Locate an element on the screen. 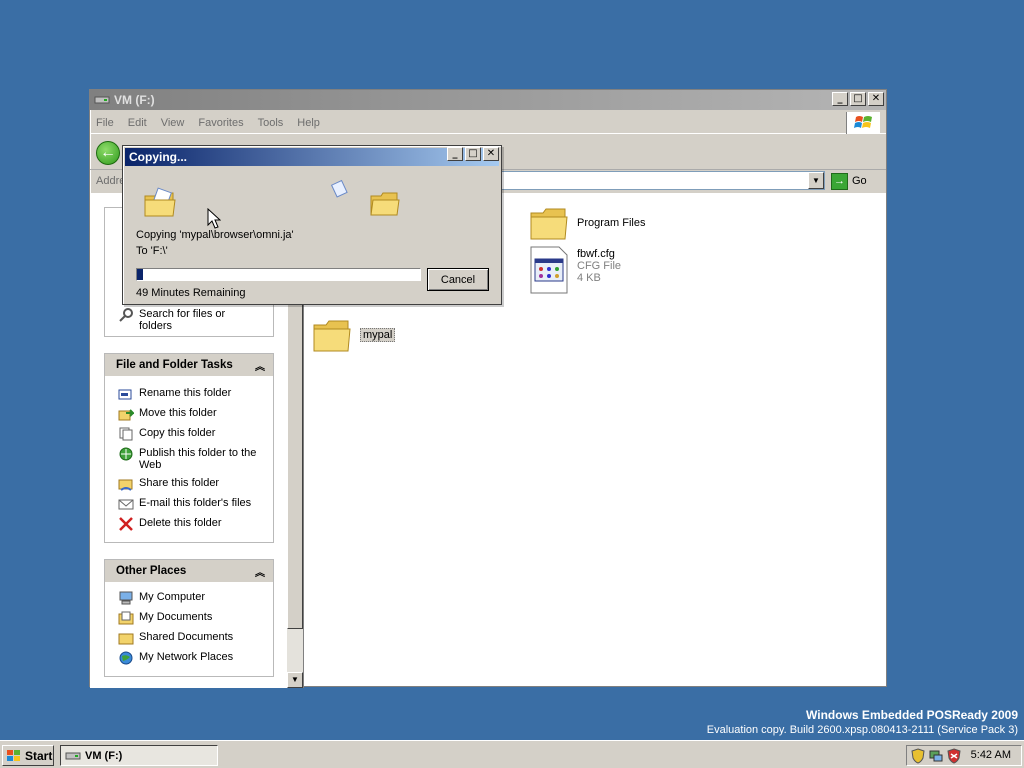 The width and height of the screenshot is (1024, 768). security-shield-icon is located at coordinates (918, 755).